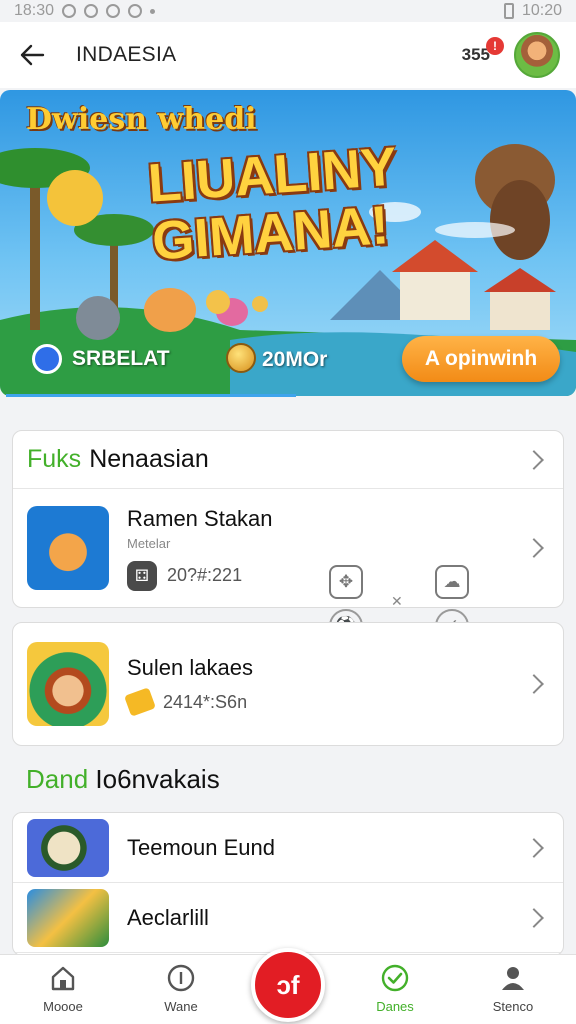  What do you see at coordinates (126, 54) in the screenshot?
I see `page-title: INDAESIA` at bounding box center [126, 54].